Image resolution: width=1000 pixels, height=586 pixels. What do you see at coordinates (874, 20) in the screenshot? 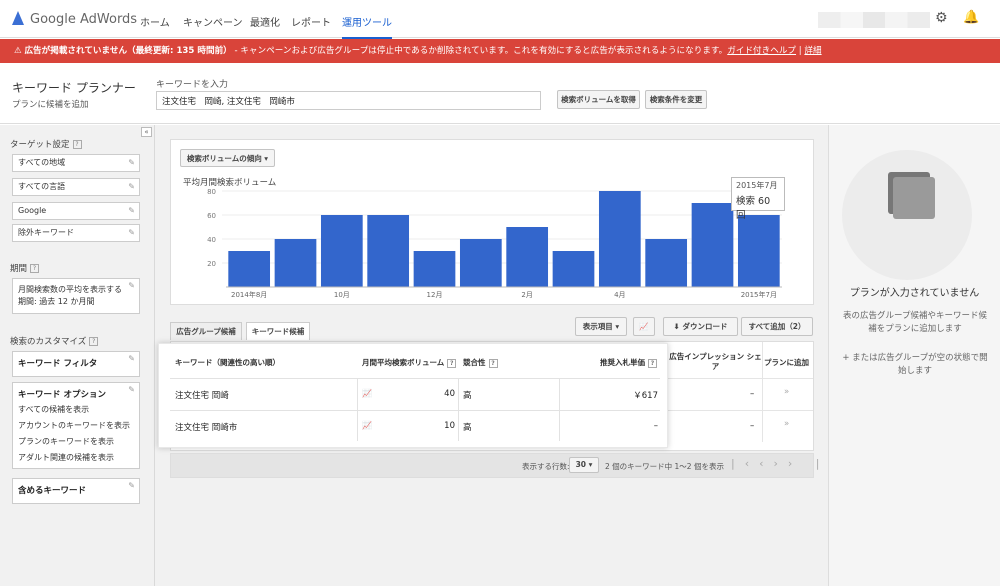
I see `account-info` at bounding box center [874, 20].